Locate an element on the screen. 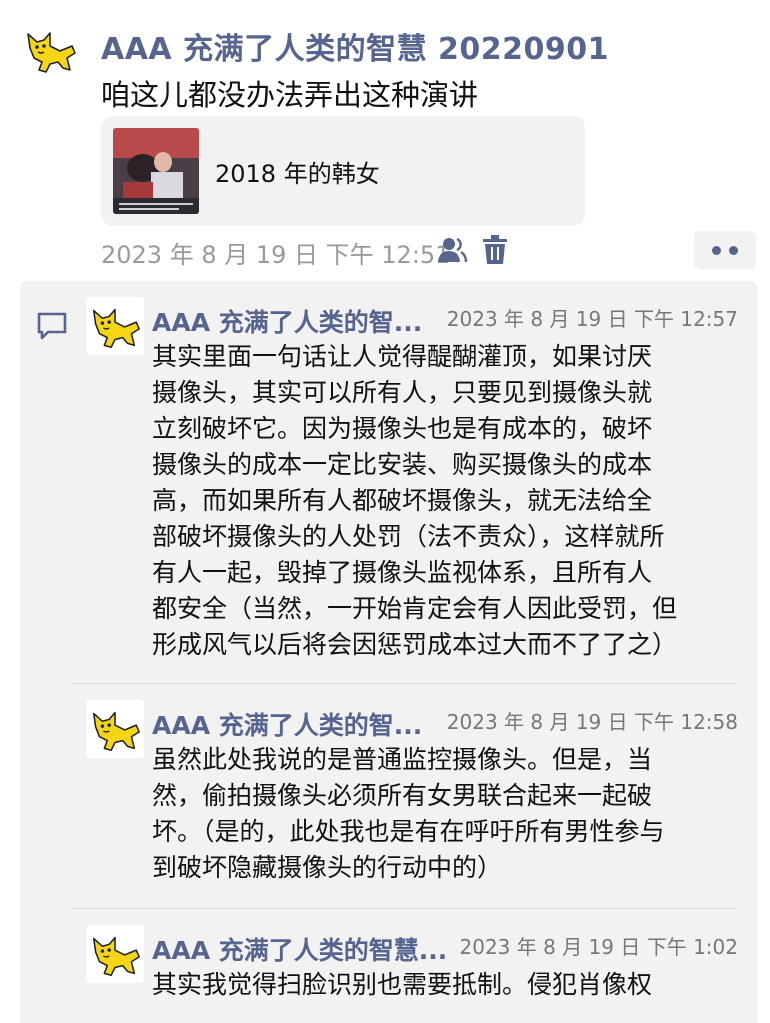 This screenshot has height=1023, width=770. more-dots-icon is located at coordinates (725, 250).